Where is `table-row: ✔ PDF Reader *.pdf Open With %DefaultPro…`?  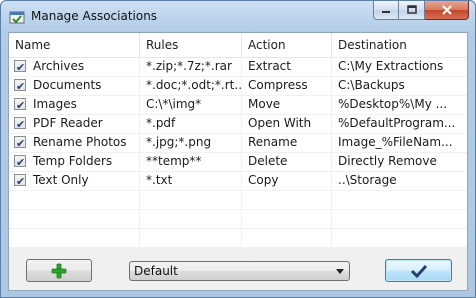 table-row: ✔ PDF Reader *.pdf Open With %DefaultPro… is located at coordinates (238, 124).